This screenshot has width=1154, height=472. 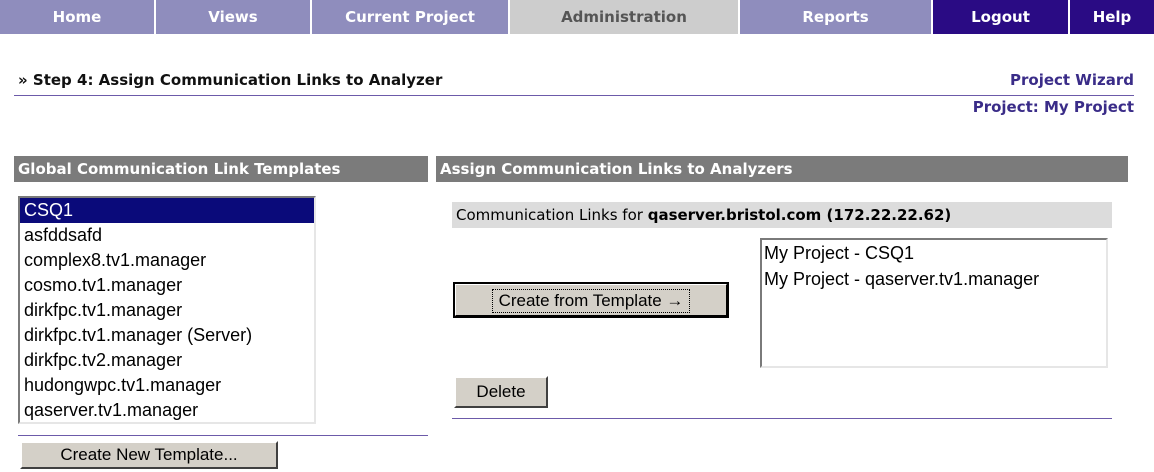 What do you see at coordinates (799, 215) in the screenshot?
I see `server-name: qaserver.bristol.com (172.22.22.62)` at bounding box center [799, 215].